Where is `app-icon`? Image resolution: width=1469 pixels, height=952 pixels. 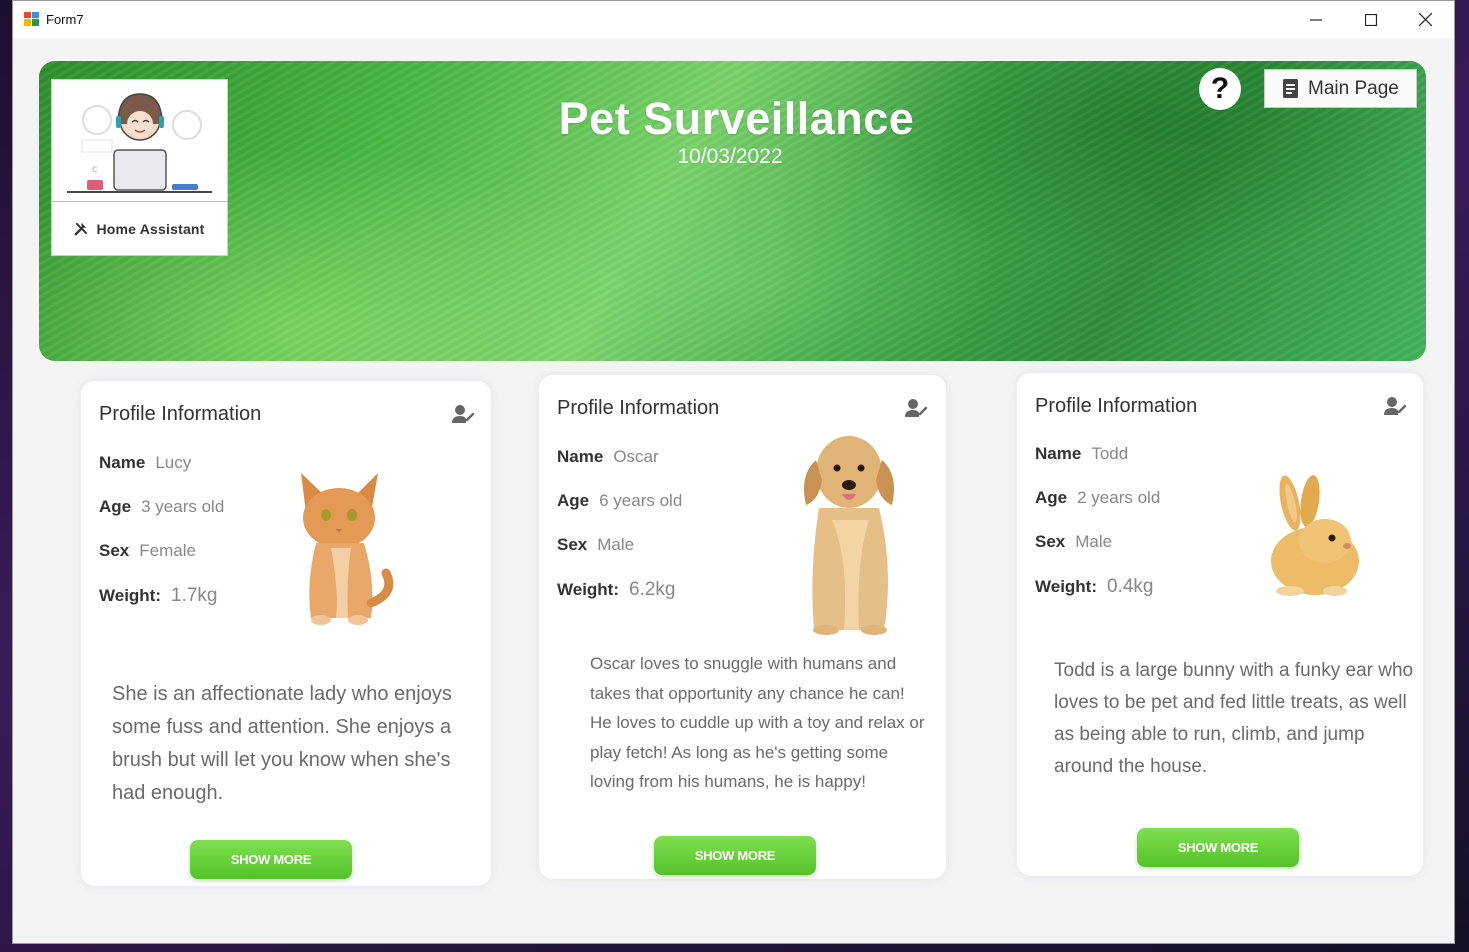
app-icon is located at coordinates (32, 19).